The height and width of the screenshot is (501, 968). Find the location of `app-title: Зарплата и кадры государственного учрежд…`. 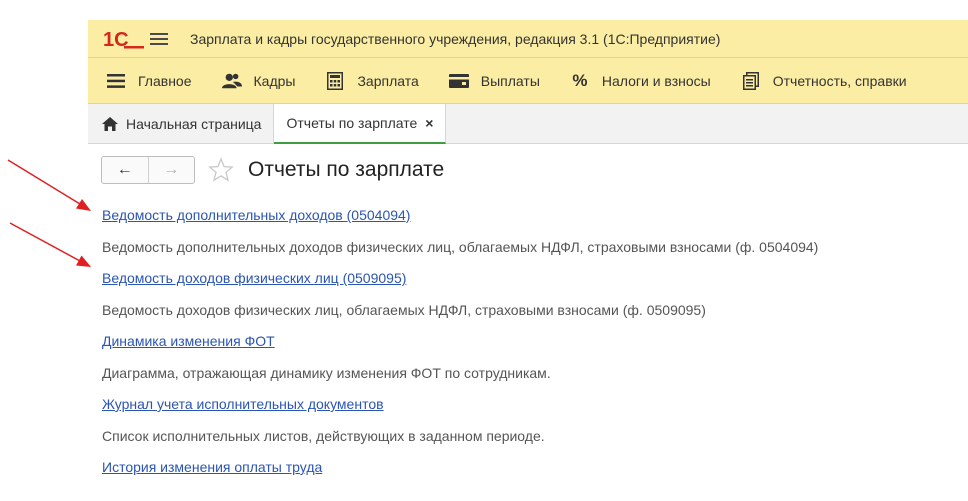

app-title: Зарплата и кадры государственного учрежд… is located at coordinates (455, 38).